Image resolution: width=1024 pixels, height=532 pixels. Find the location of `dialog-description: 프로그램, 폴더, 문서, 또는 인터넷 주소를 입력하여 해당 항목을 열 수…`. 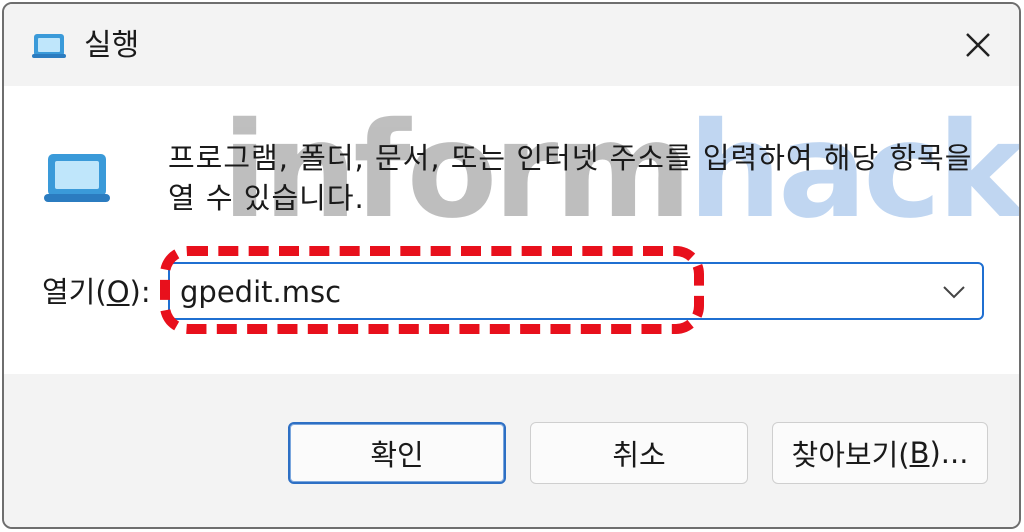

dialog-description: 프로그램, 폴더, 문서, 또는 인터넷 주소를 입력하여 해당 항목을 열 수… is located at coordinates (570, 178).